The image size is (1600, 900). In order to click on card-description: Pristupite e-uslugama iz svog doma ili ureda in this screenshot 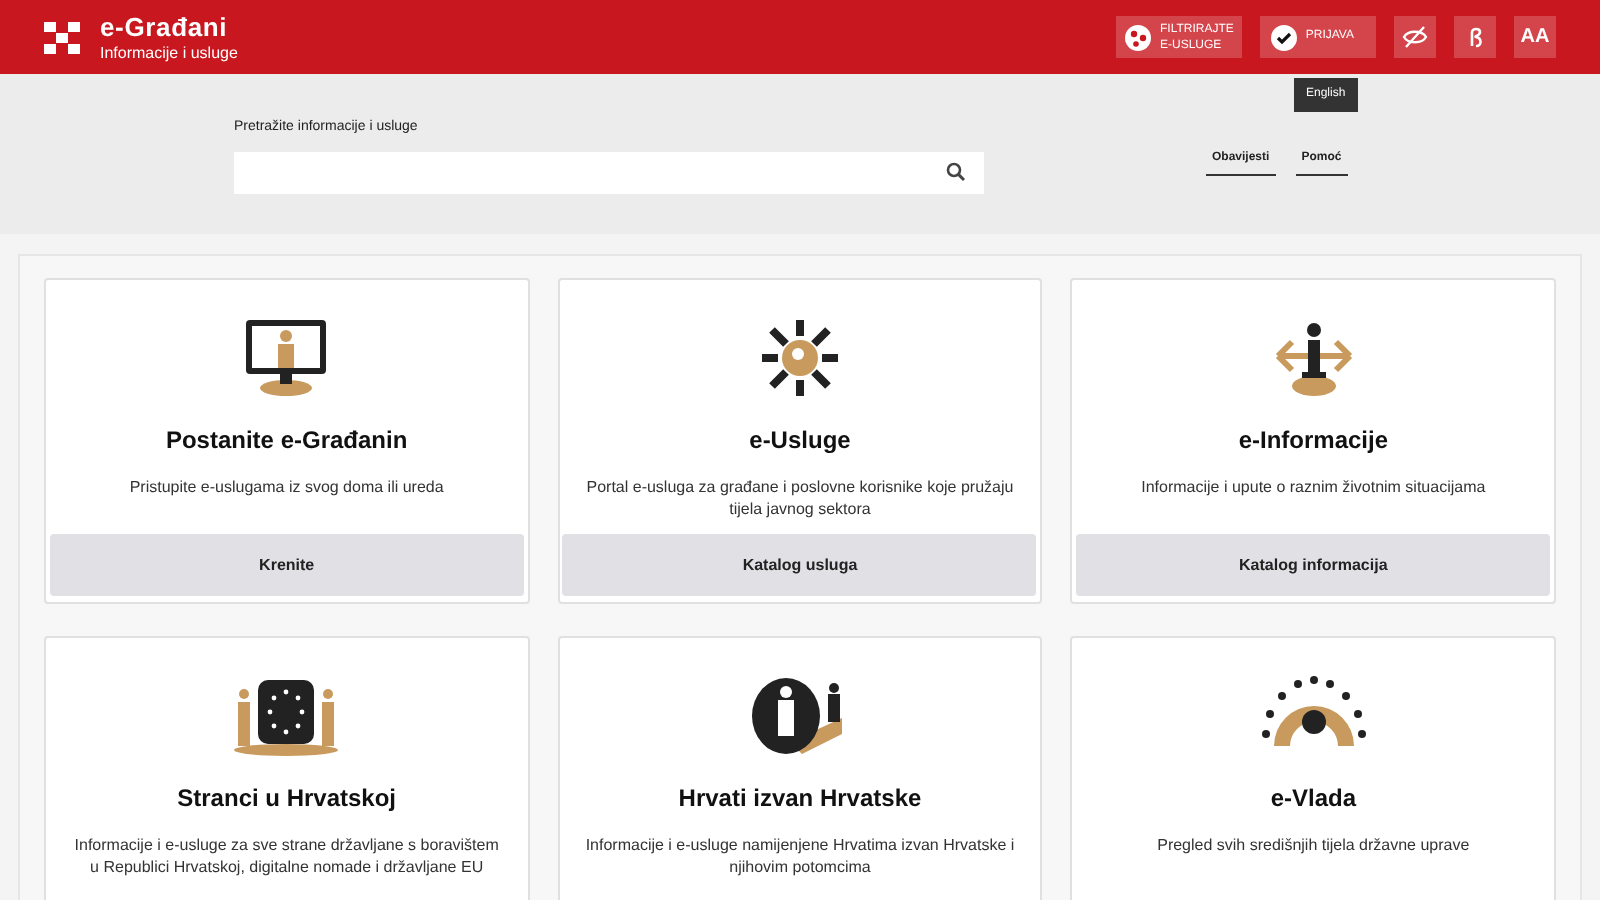, I will do `click(286, 487)`.